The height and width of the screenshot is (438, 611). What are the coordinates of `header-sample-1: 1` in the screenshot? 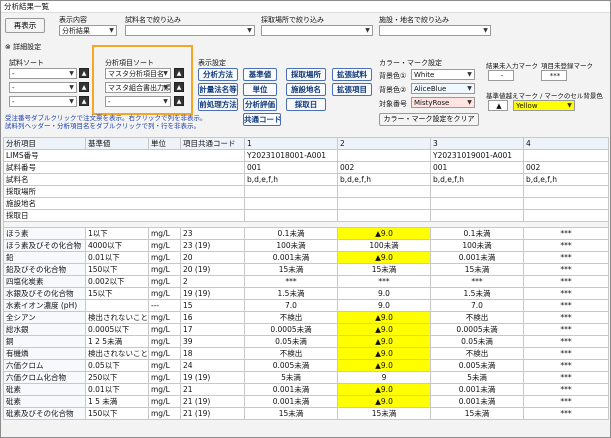 It's located at (291, 143).